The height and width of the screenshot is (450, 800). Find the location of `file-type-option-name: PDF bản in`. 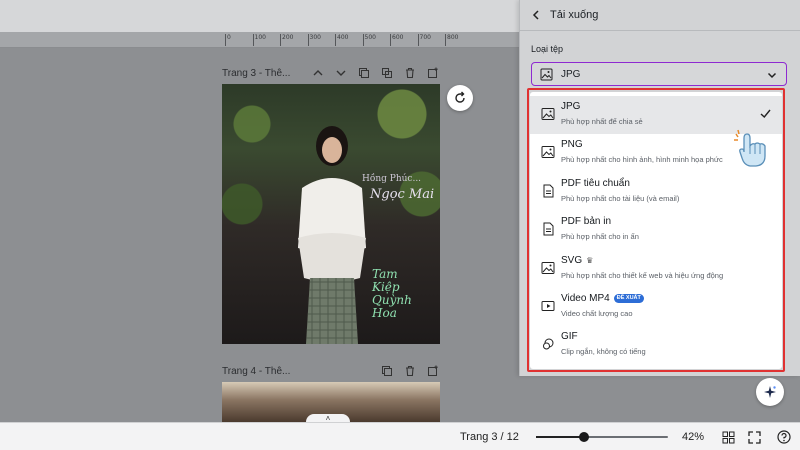

file-type-option-name: PDF bản in is located at coordinates (586, 222).